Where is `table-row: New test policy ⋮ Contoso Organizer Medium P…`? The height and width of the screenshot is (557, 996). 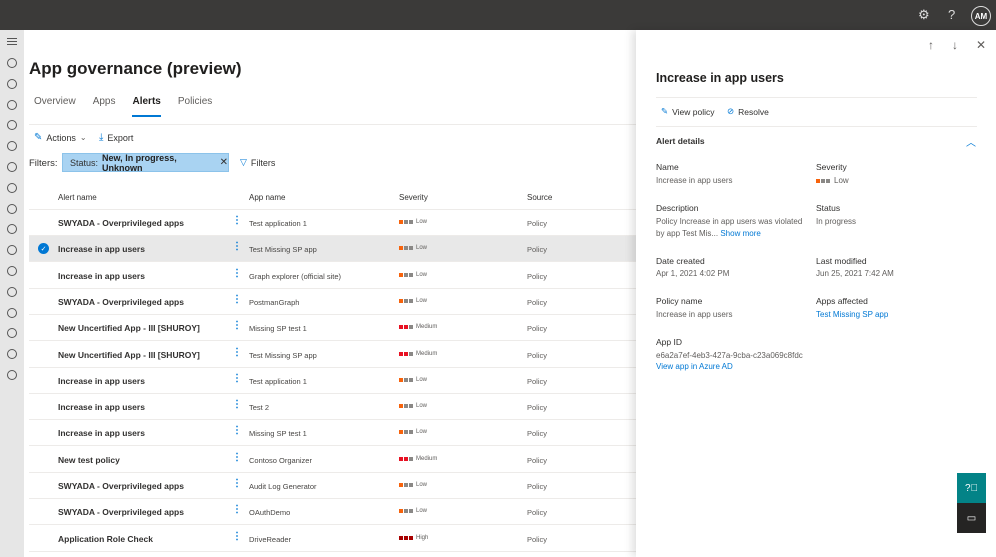 table-row: New test policy ⋮ Contoso Organizer Medium P… is located at coordinates (332, 460).